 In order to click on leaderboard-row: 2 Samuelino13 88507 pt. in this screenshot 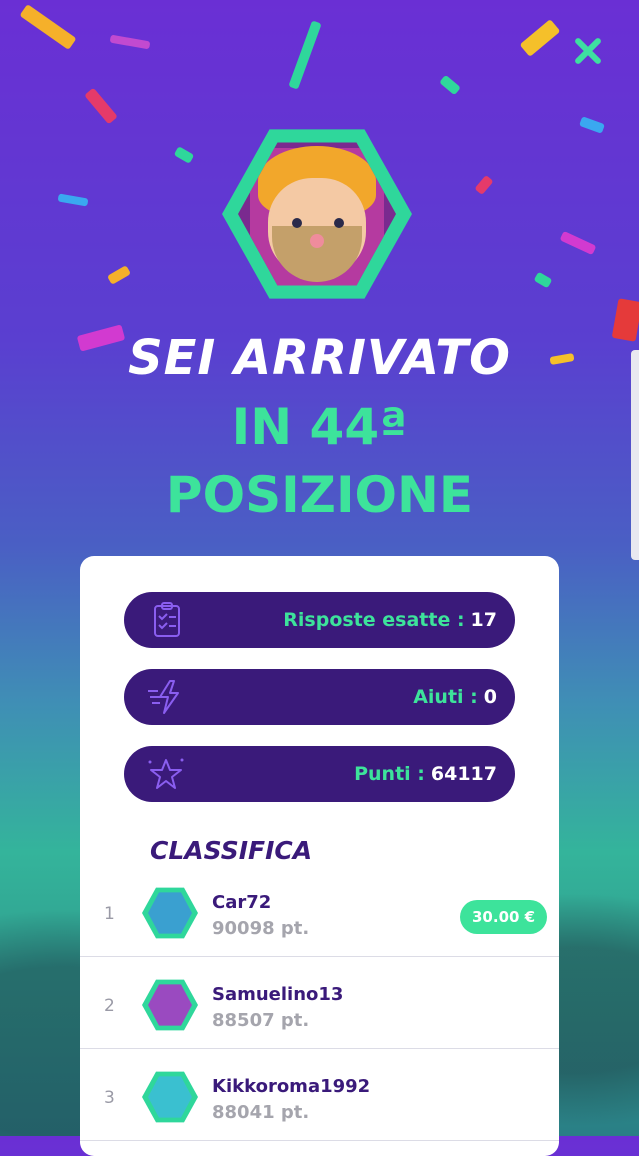, I will do `click(319, 1002)`.